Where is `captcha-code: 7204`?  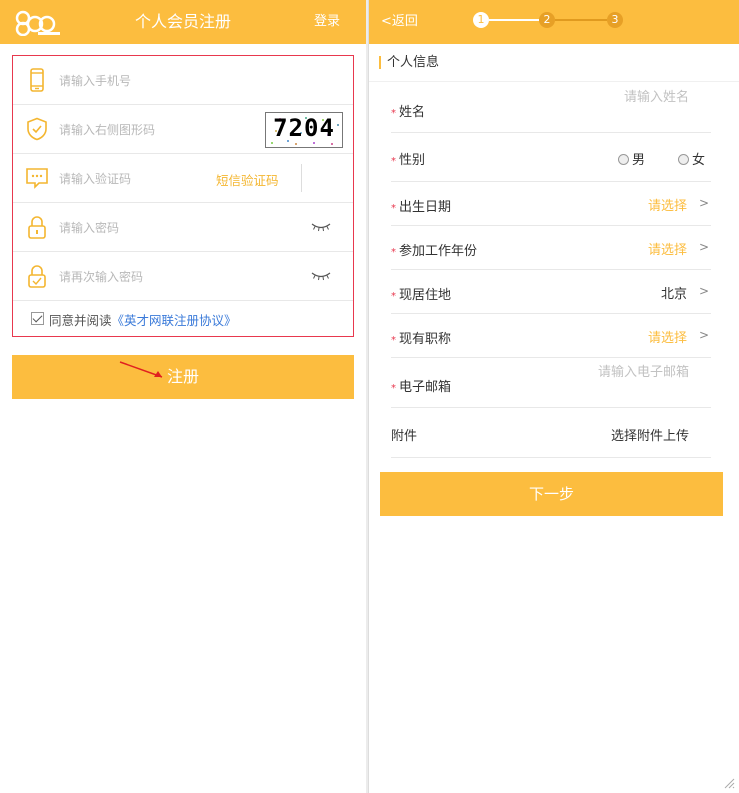 captcha-code: 7204 is located at coordinates (304, 128).